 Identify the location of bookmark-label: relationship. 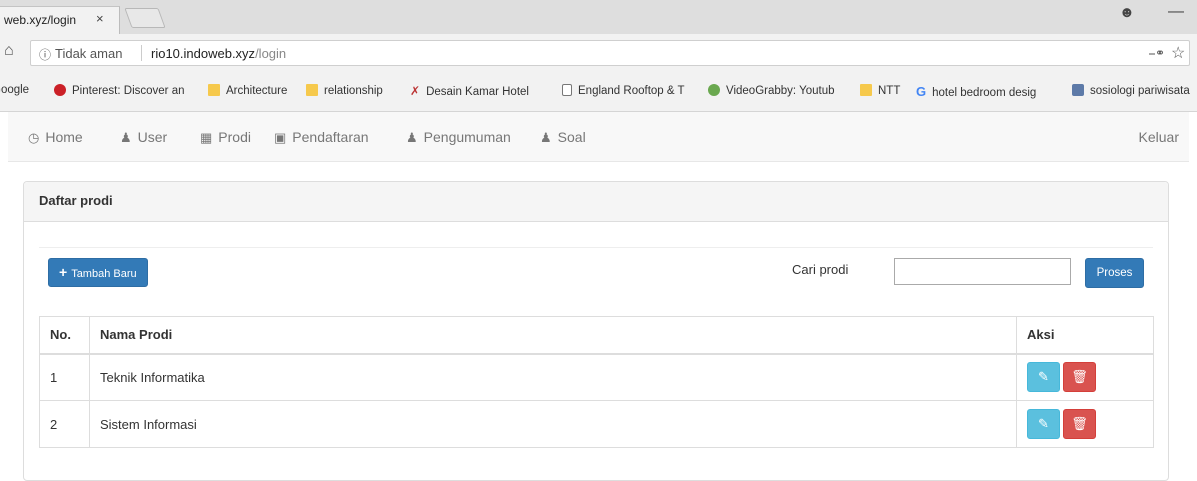
(353, 91).